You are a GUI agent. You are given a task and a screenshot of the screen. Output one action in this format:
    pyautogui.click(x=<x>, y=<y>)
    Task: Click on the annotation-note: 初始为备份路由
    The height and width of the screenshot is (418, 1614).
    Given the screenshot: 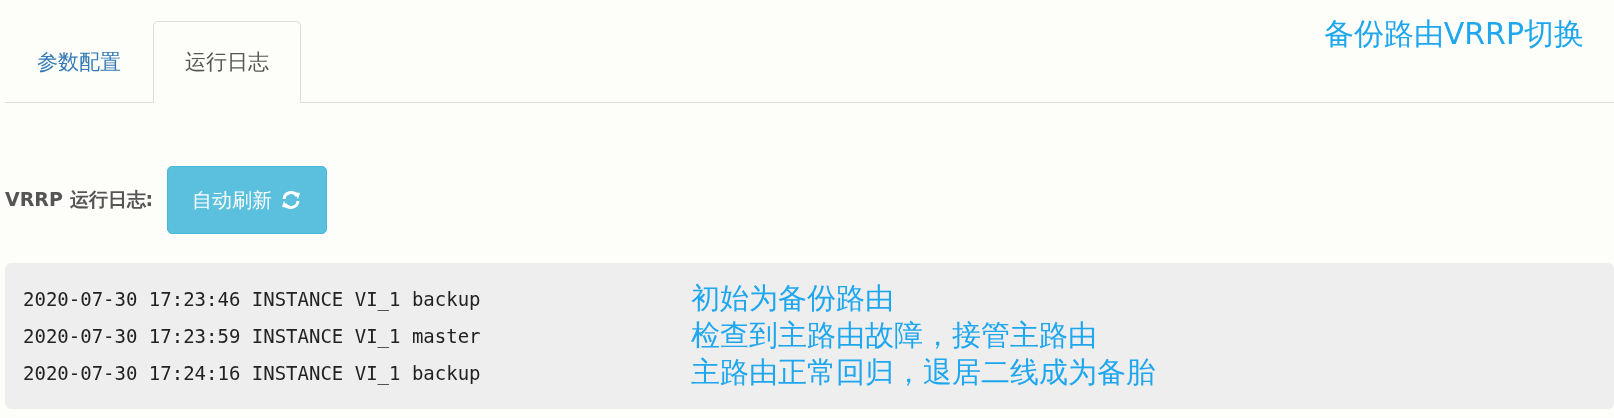 What is the action you would take?
    pyautogui.click(x=792, y=298)
    